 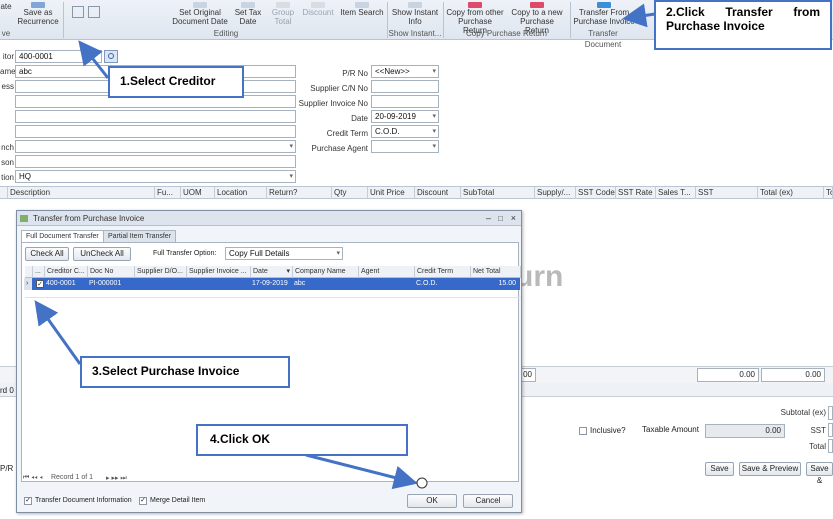 What do you see at coordinates (743, 25) in the screenshot?
I see `callout-click-transfer: 2.Click Transfer from Purchase Invoice` at bounding box center [743, 25].